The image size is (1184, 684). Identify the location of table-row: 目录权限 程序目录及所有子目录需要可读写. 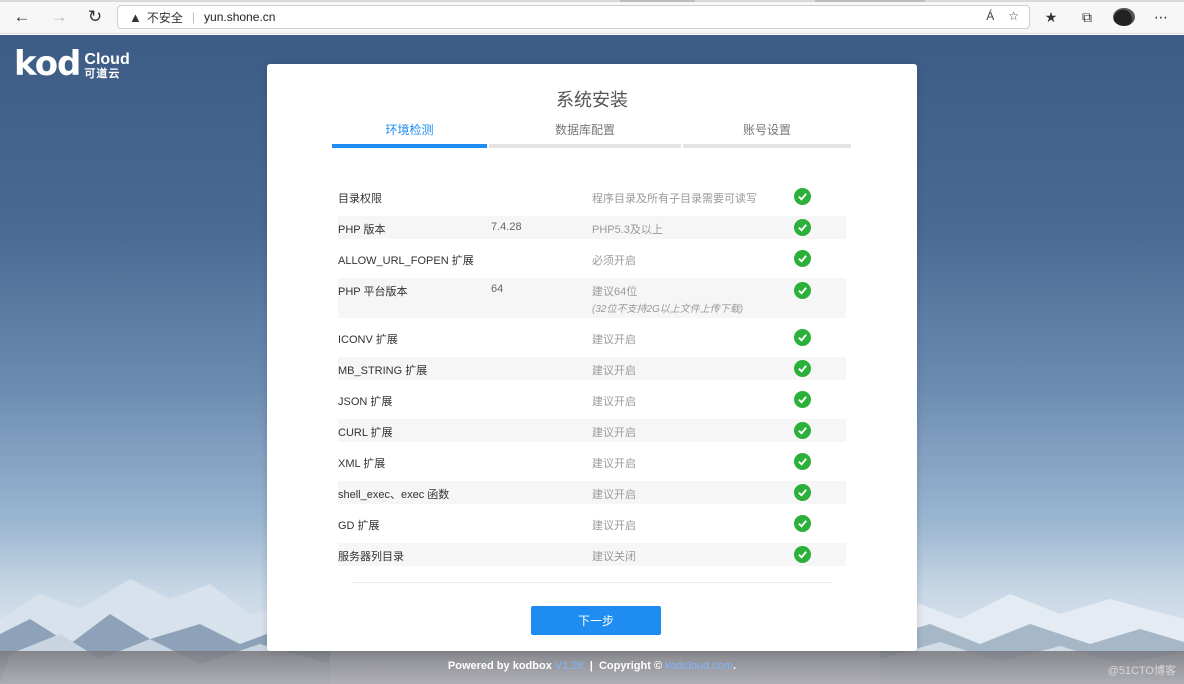
(592, 196).